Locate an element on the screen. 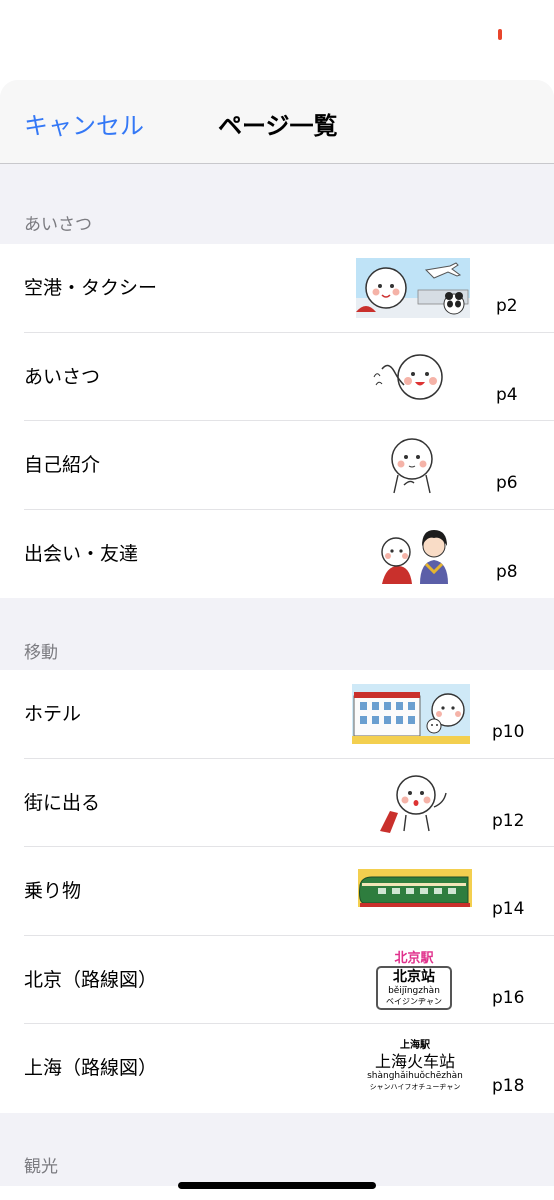 This screenshot has height=1200, width=554. beijing-station-sign-icon: 北京駅 北京站 běijīngzhàn ベイジンヂャン is located at coordinates (414, 981).